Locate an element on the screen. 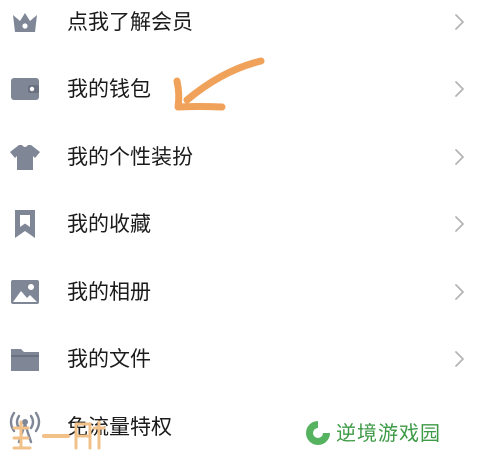  menu-item-personalize: 我的个性装扮 is located at coordinates (240, 157).